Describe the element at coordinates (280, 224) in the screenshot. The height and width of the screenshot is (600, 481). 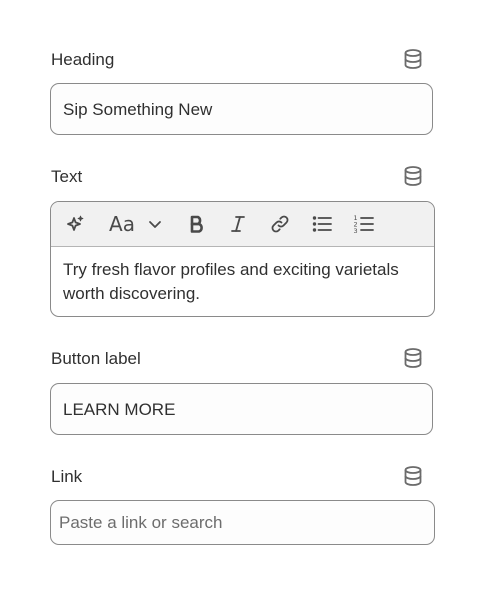
I see `link-icon` at that location.